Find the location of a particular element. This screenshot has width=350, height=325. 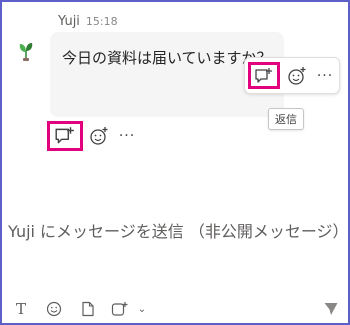

sender-name: Yuji is located at coordinates (69, 21).